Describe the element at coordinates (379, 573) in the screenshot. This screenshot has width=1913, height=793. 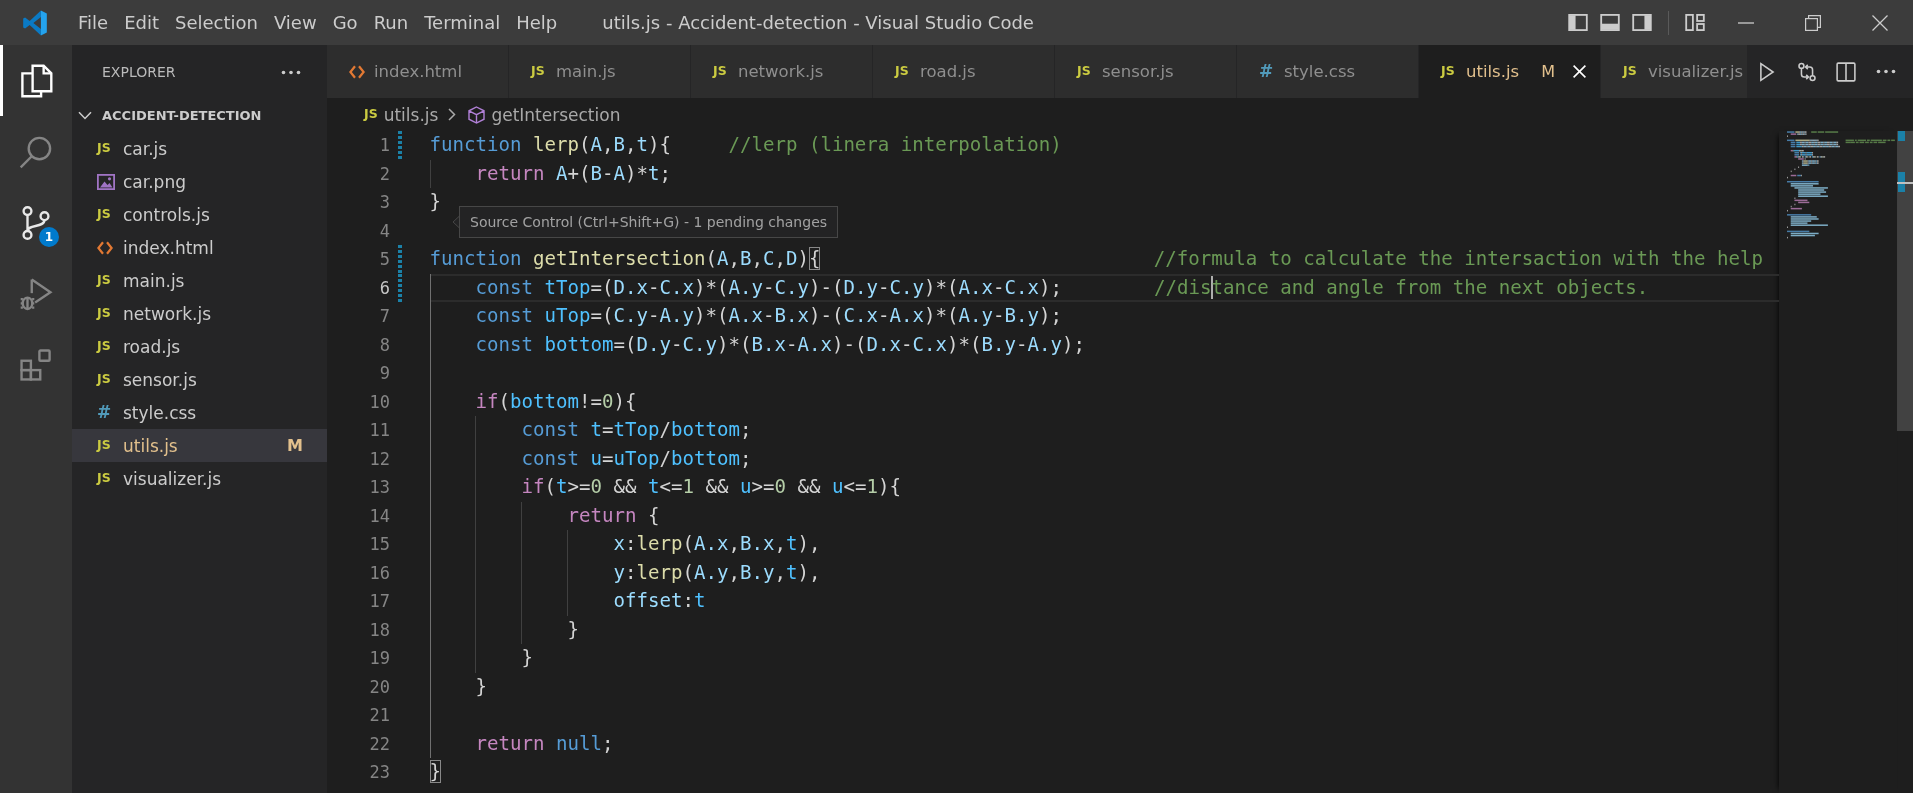
I see `line-number: 16` at that location.